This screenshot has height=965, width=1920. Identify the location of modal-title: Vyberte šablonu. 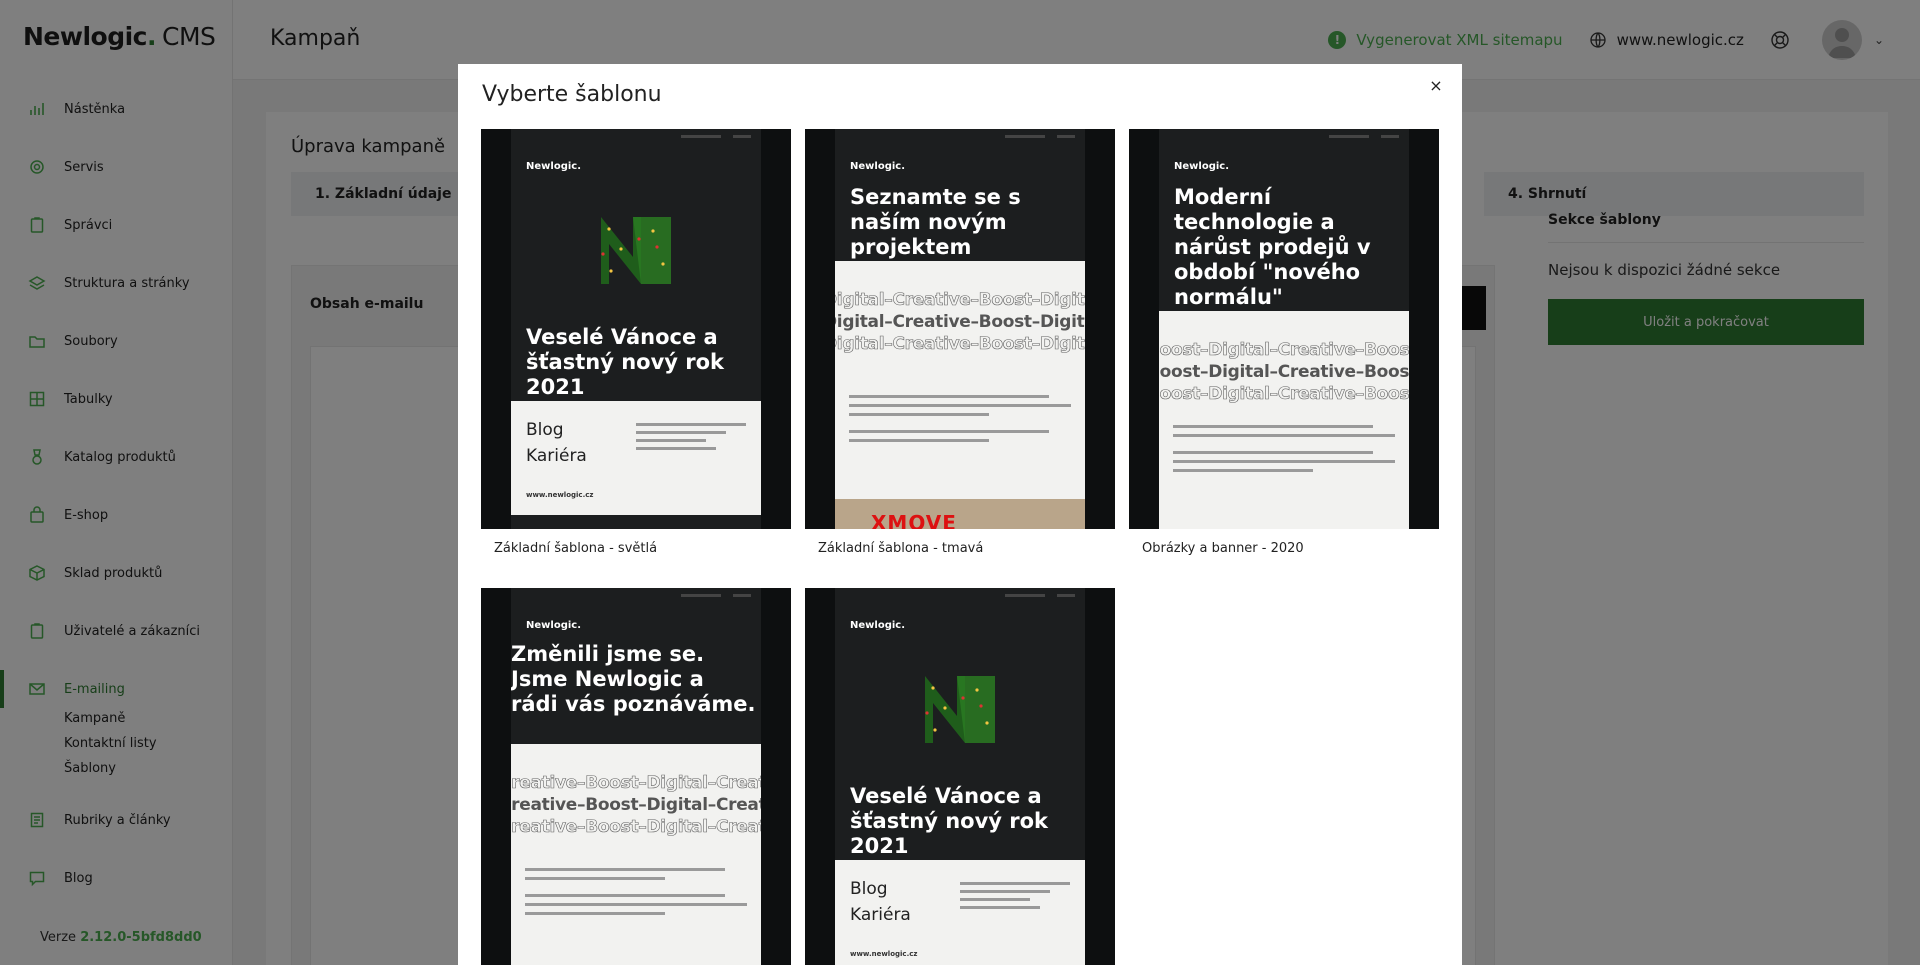
(572, 94).